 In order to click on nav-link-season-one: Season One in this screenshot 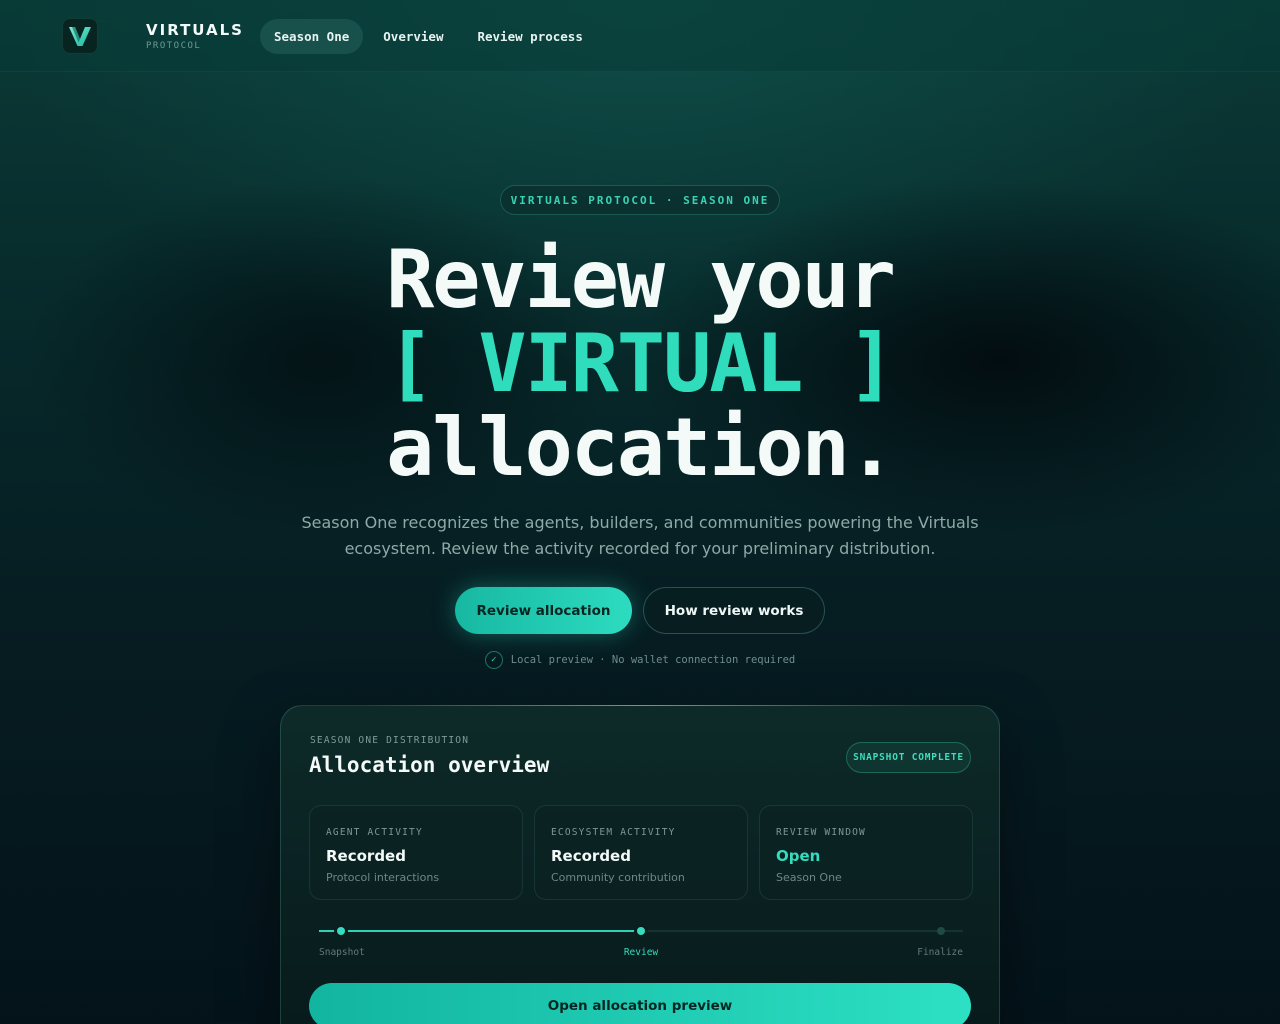, I will do `click(312, 36)`.